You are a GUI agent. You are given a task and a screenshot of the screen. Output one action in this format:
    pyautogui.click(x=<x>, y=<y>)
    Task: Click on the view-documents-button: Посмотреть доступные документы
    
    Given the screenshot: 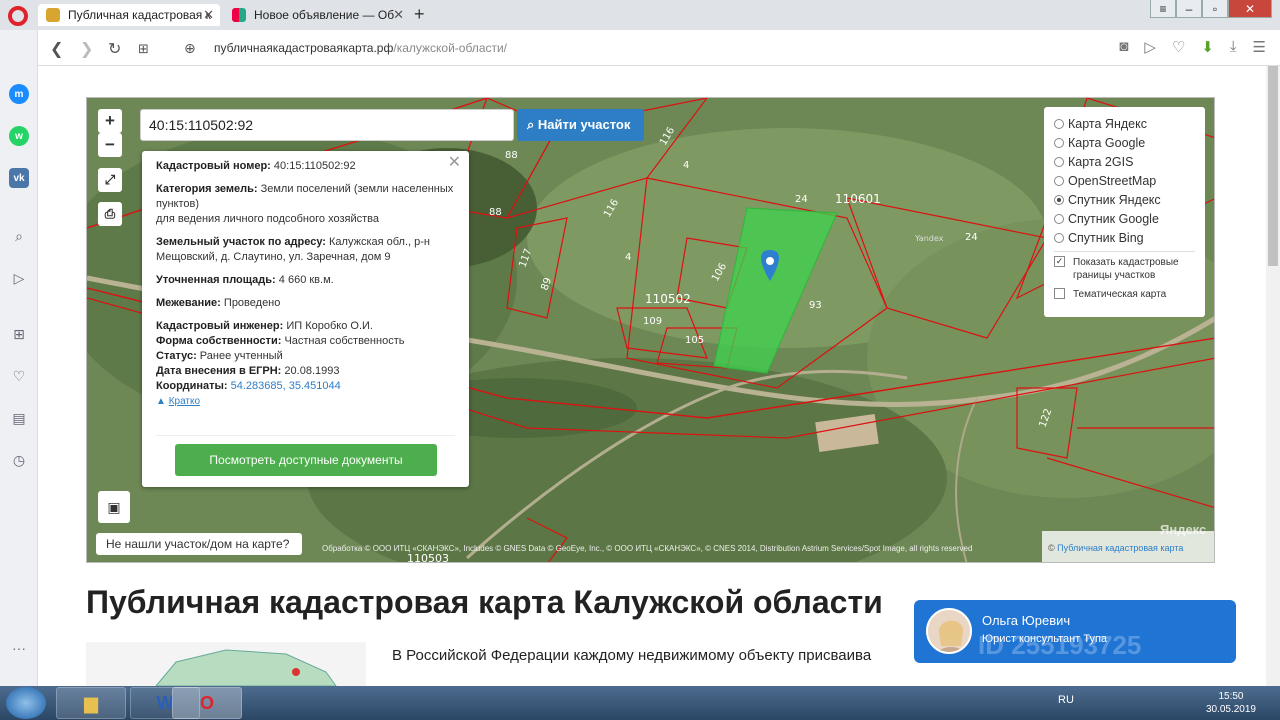 What is the action you would take?
    pyautogui.click(x=306, y=460)
    